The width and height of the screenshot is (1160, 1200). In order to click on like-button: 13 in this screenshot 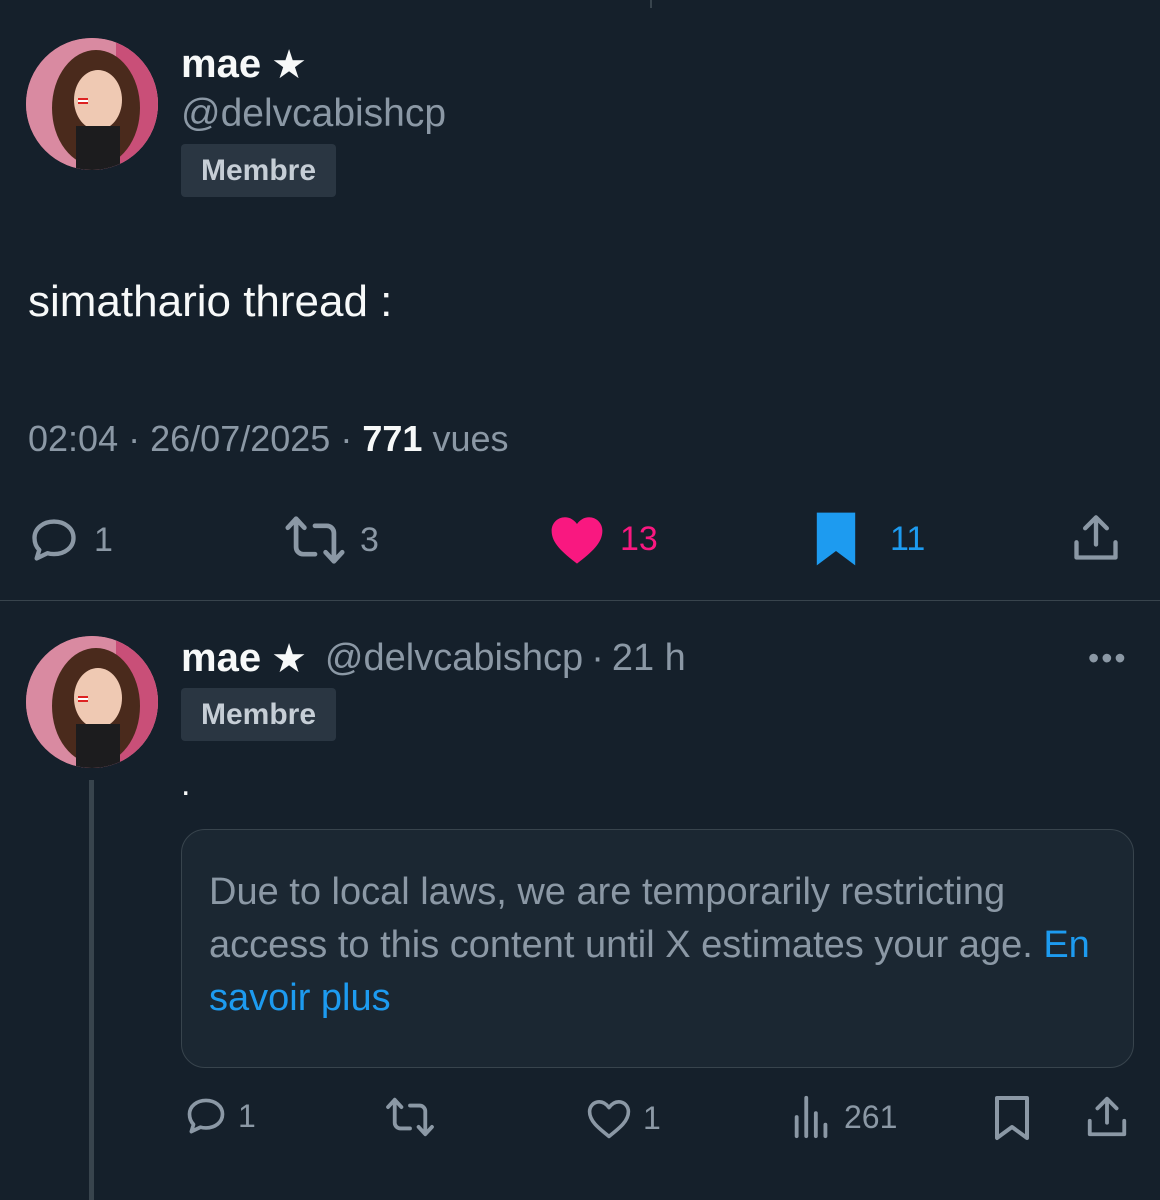, I will do `click(603, 539)`.